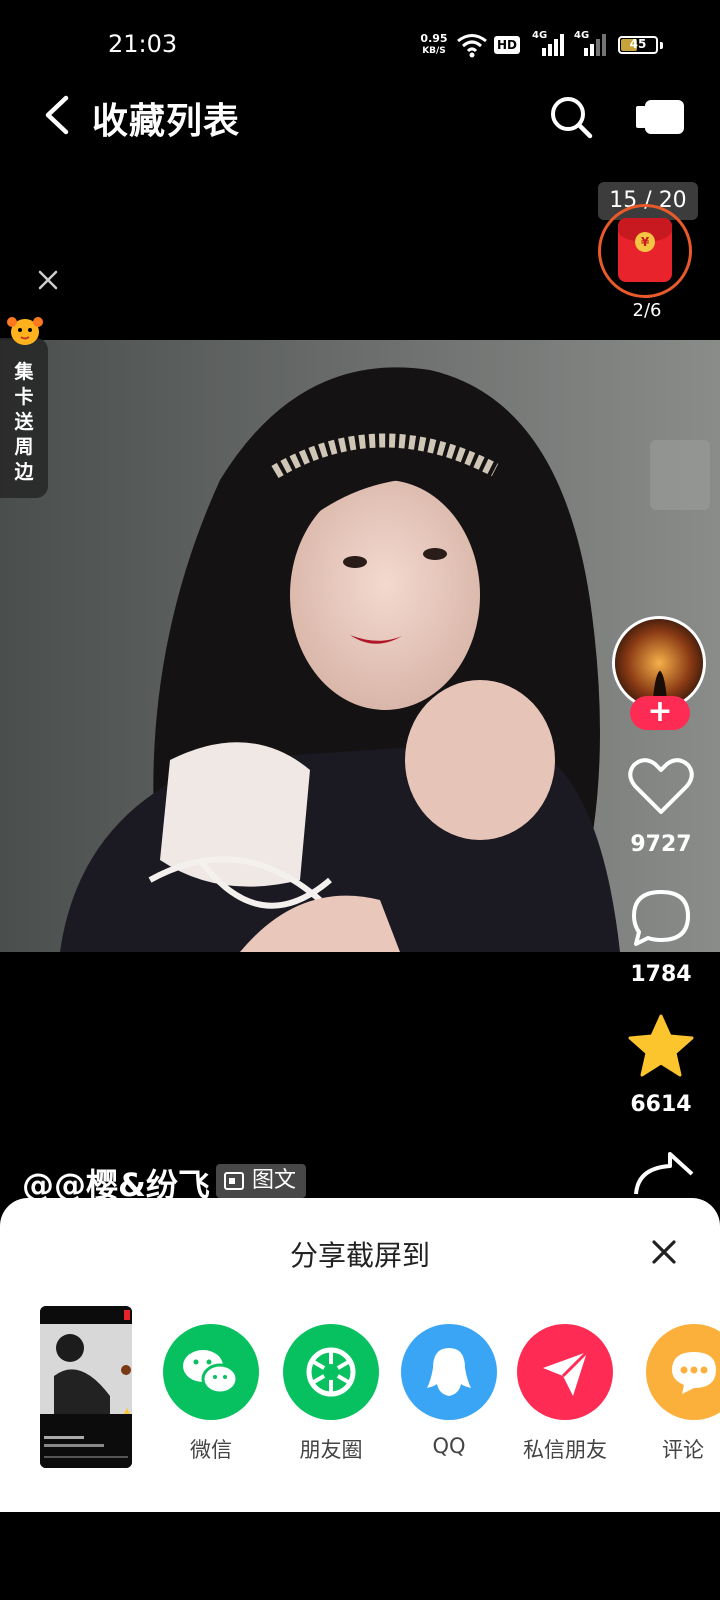  I want to click on collect-card-text: 集卡送周边, so click(24, 422).